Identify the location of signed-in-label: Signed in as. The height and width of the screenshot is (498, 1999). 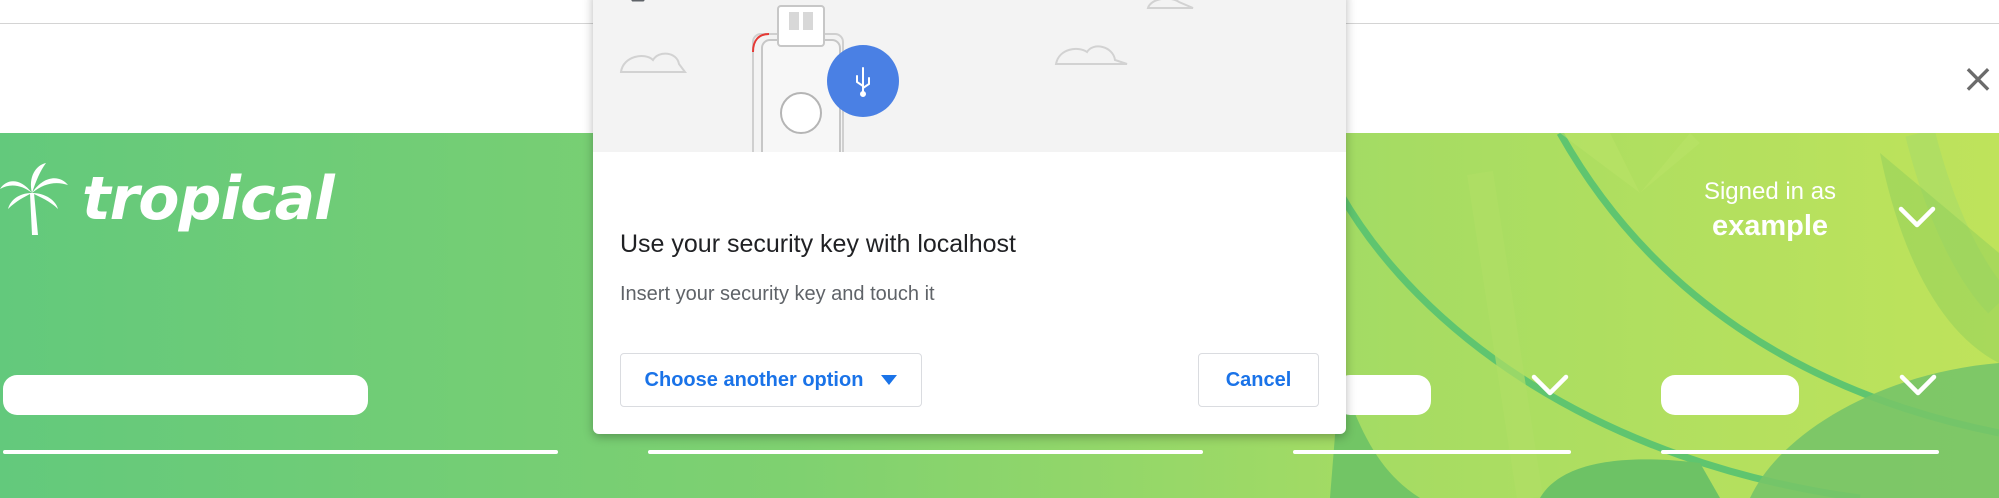
(1770, 191).